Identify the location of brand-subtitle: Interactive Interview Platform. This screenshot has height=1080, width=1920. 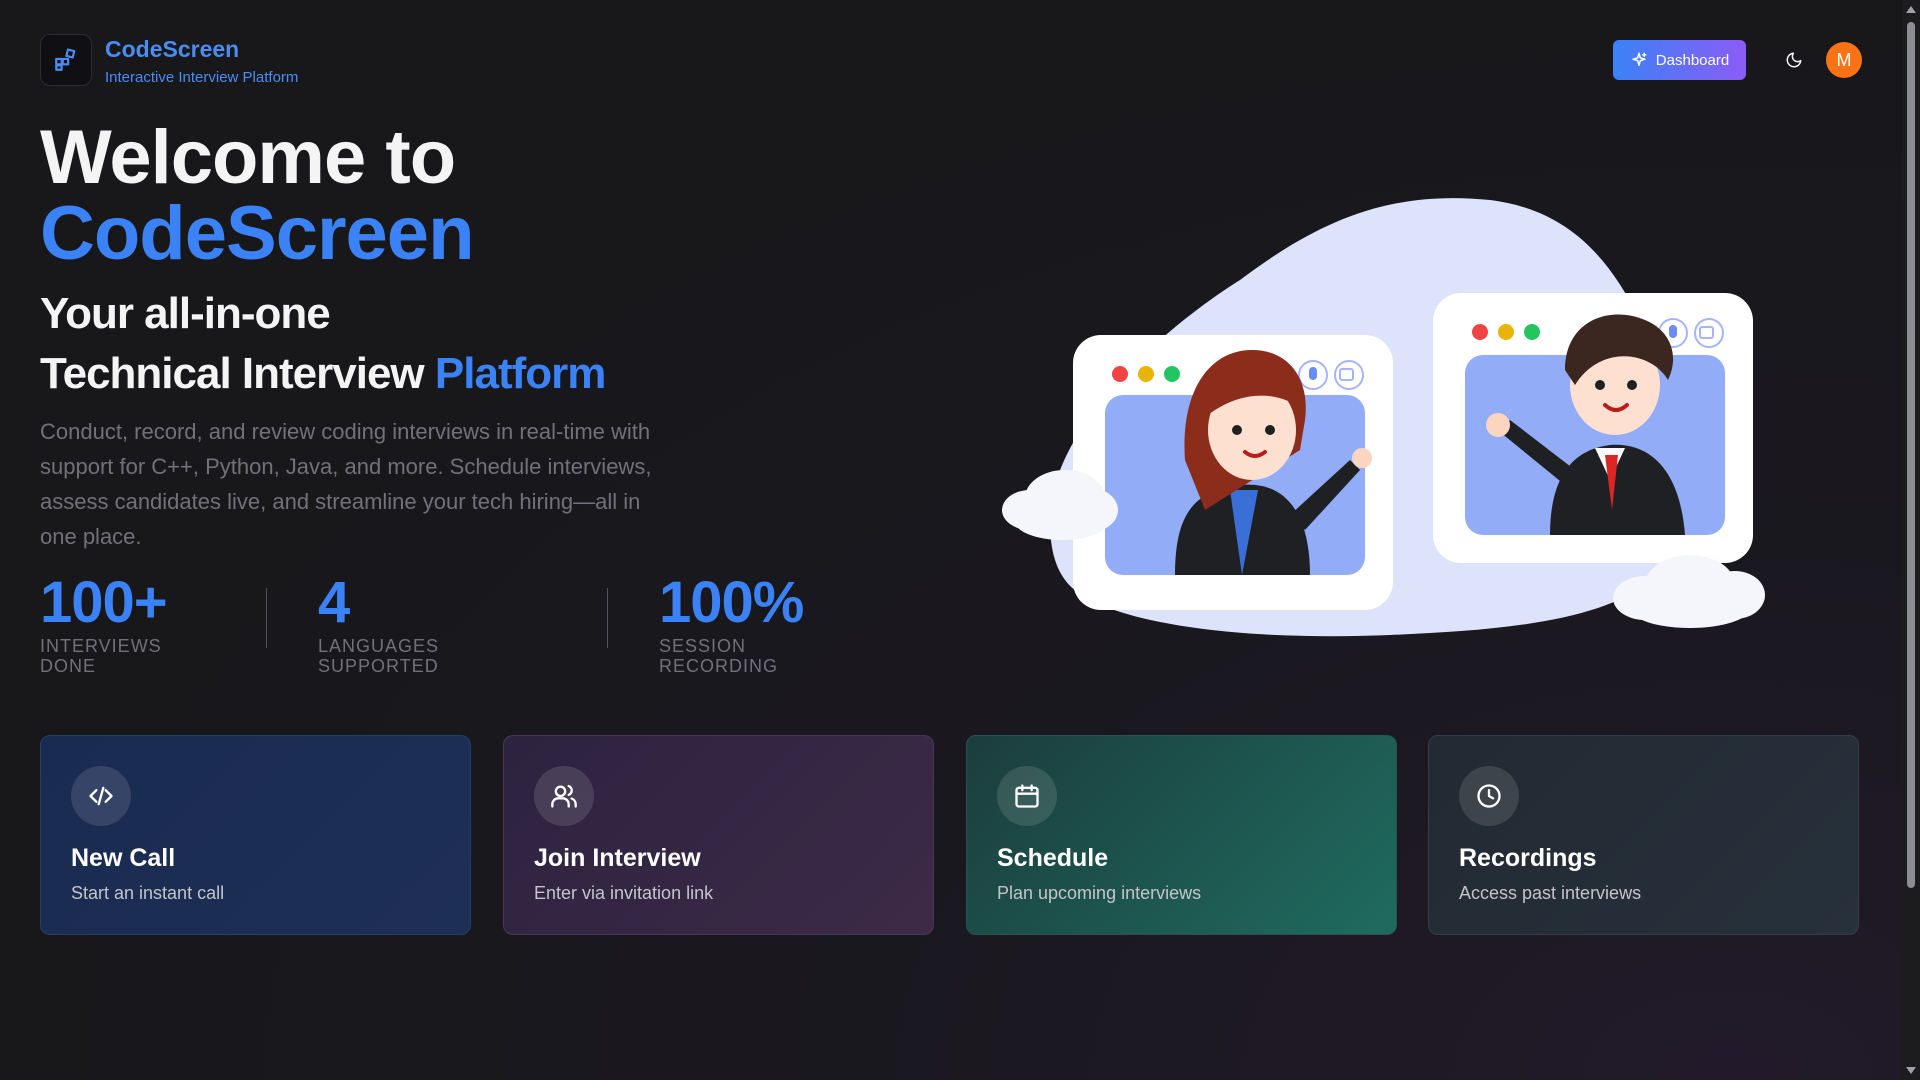
(202, 77).